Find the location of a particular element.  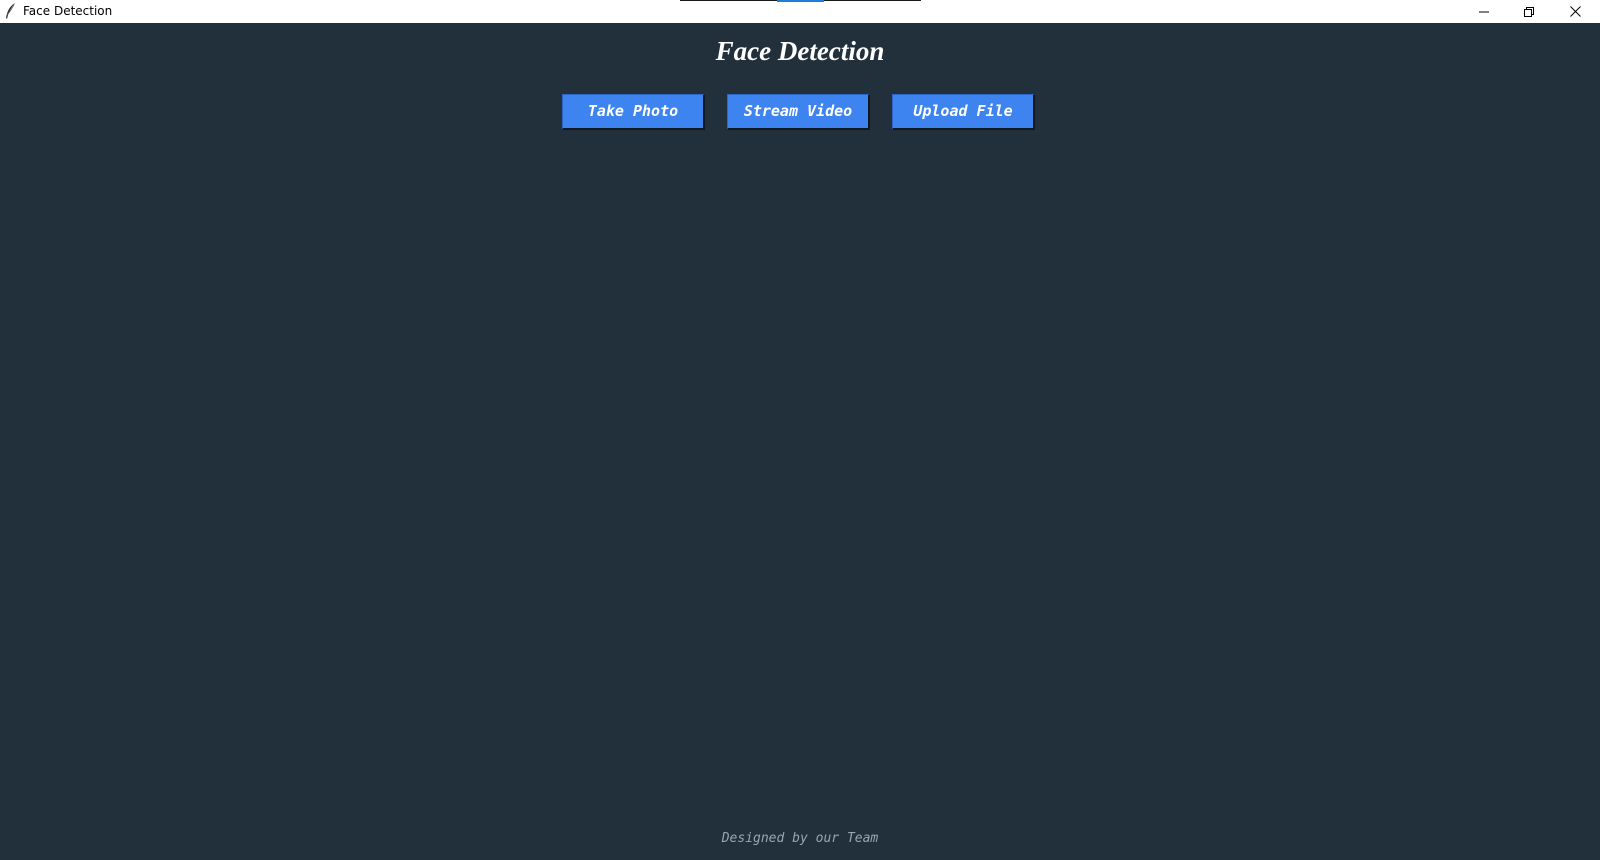

stream-video-button: Stream Video is located at coordinates (798, 112).